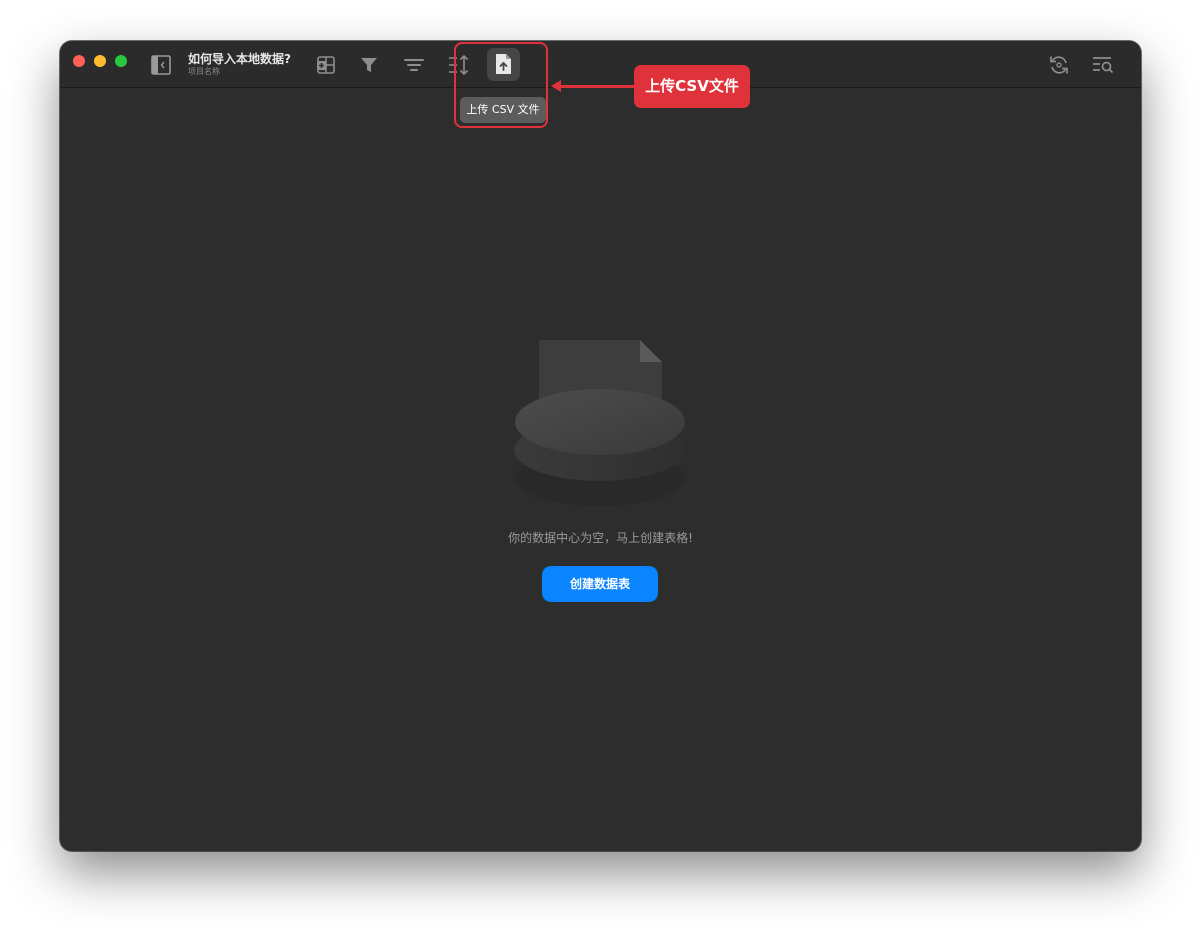 The height and width of the screenshot is (930, 1200). What do you see at coordinates (326, 65) in the screenshot?
I see `add-table-icon` at bounding box center [326, 65].